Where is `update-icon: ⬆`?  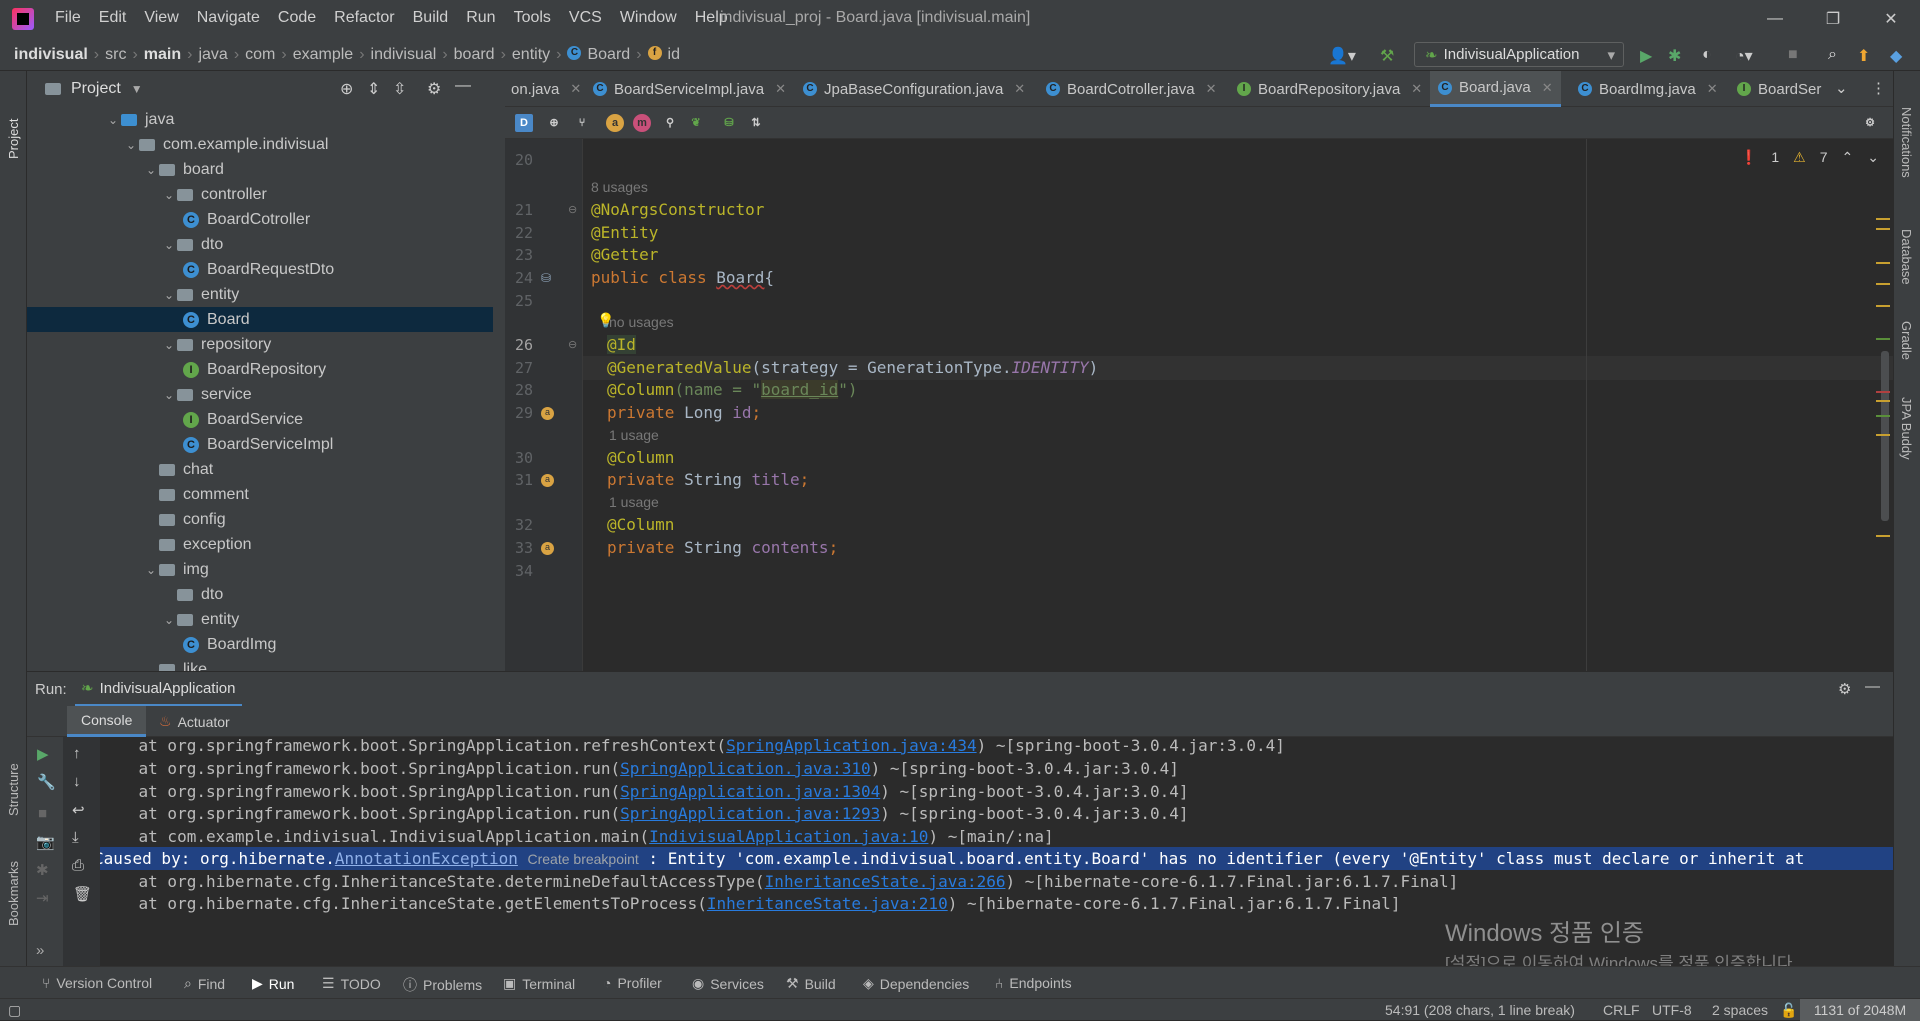 update-icon: ⬆ is located at coordinates (1863, 56).